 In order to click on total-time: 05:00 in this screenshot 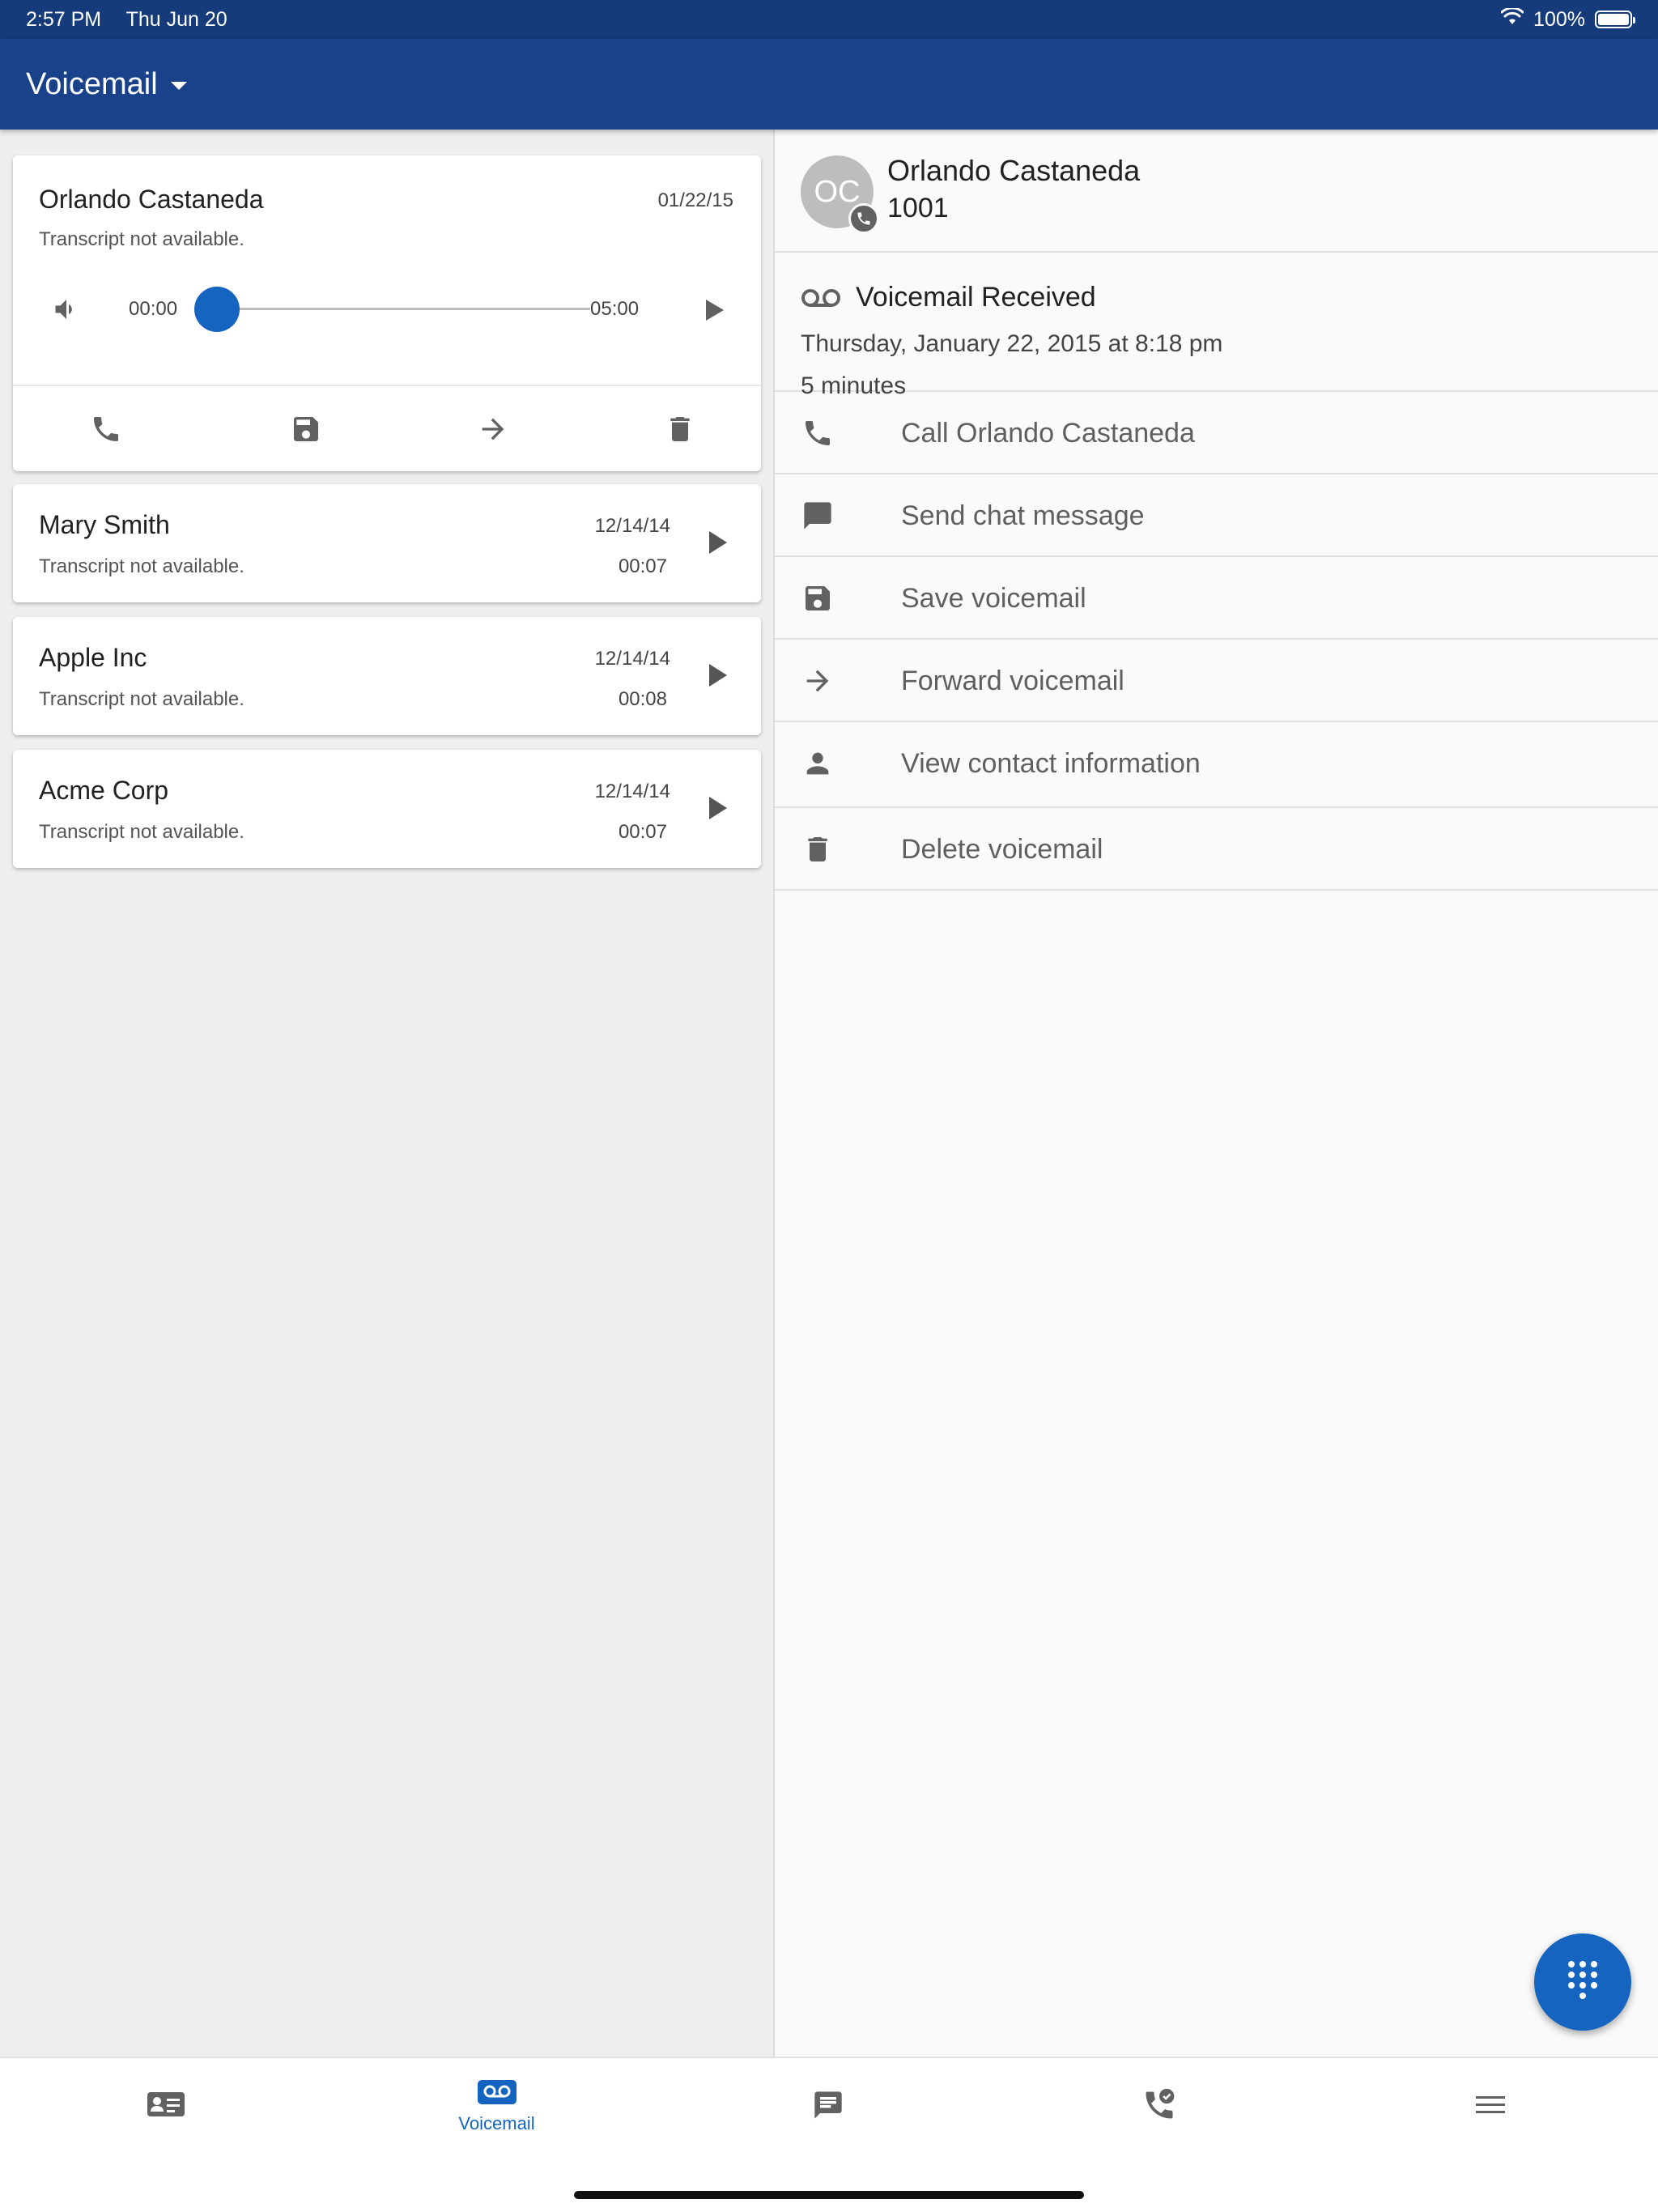, I will do `click(615, 309)`.